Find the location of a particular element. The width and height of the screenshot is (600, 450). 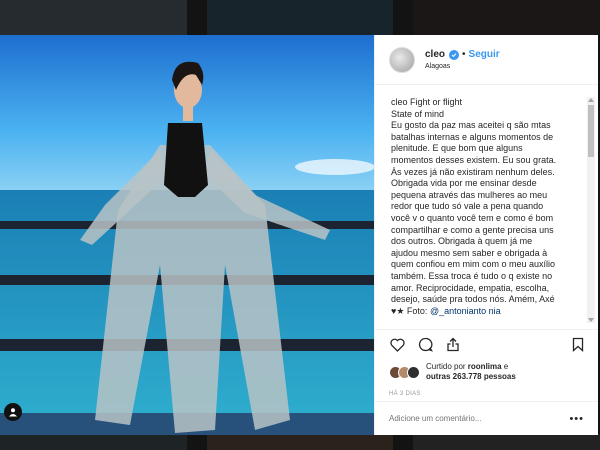

photo-credit-prefix: ♥★ Foto: is located at coordinates (410, 310).